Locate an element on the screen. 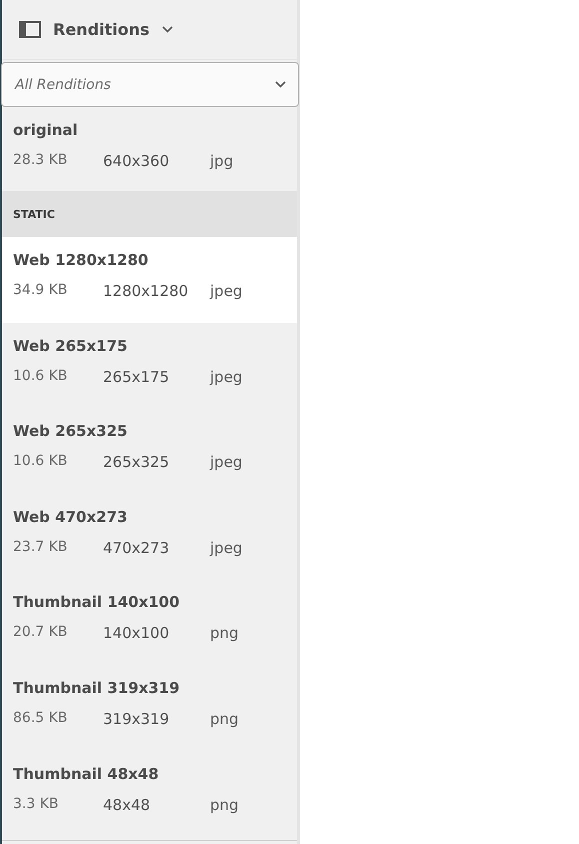 The height and width of the screenshot is (844, 579). dimensions: 470x273 is located at coordinates (136, 547).